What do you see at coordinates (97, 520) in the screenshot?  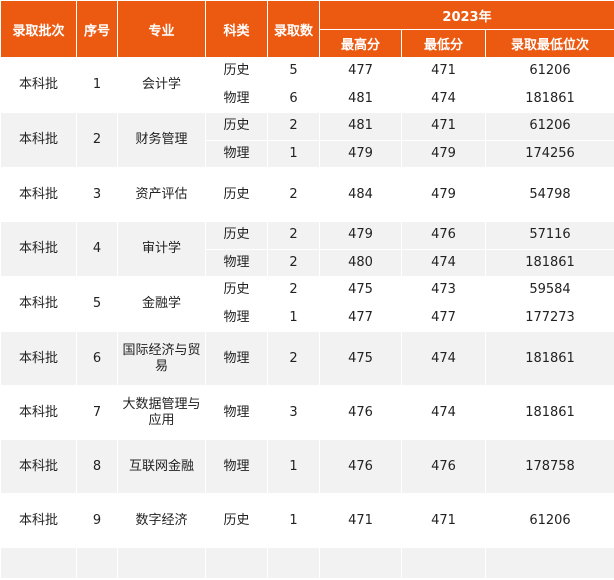 I see `seq-cell: 9` at bounding box center [97, 520].